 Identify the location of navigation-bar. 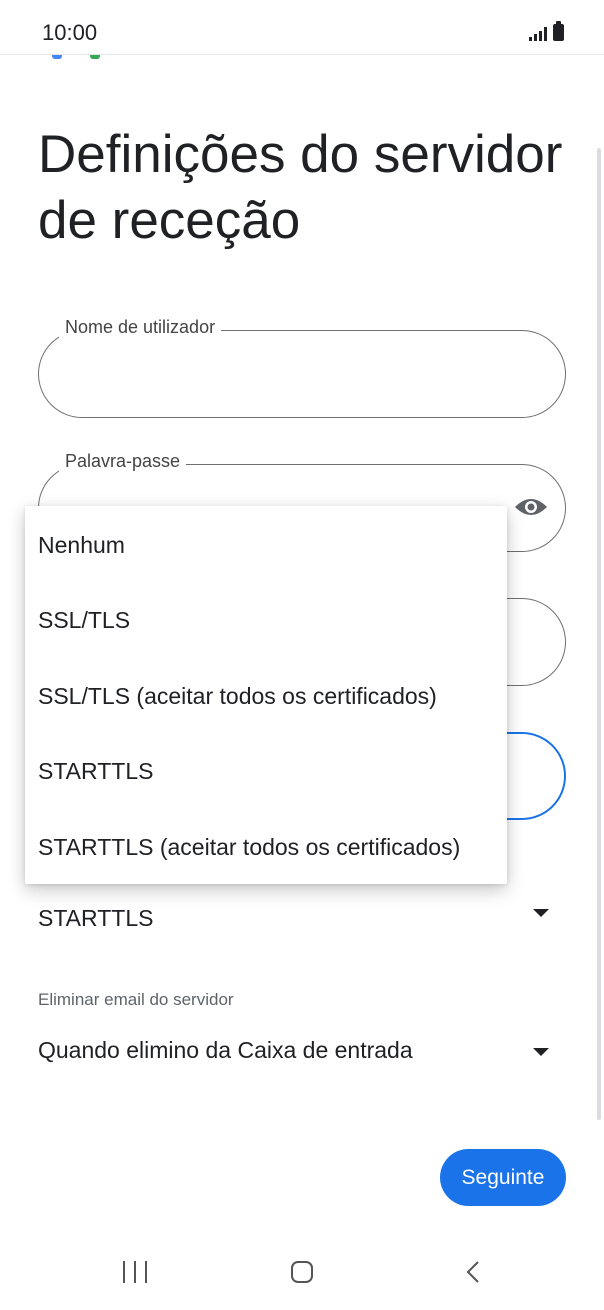
(302, 1272).